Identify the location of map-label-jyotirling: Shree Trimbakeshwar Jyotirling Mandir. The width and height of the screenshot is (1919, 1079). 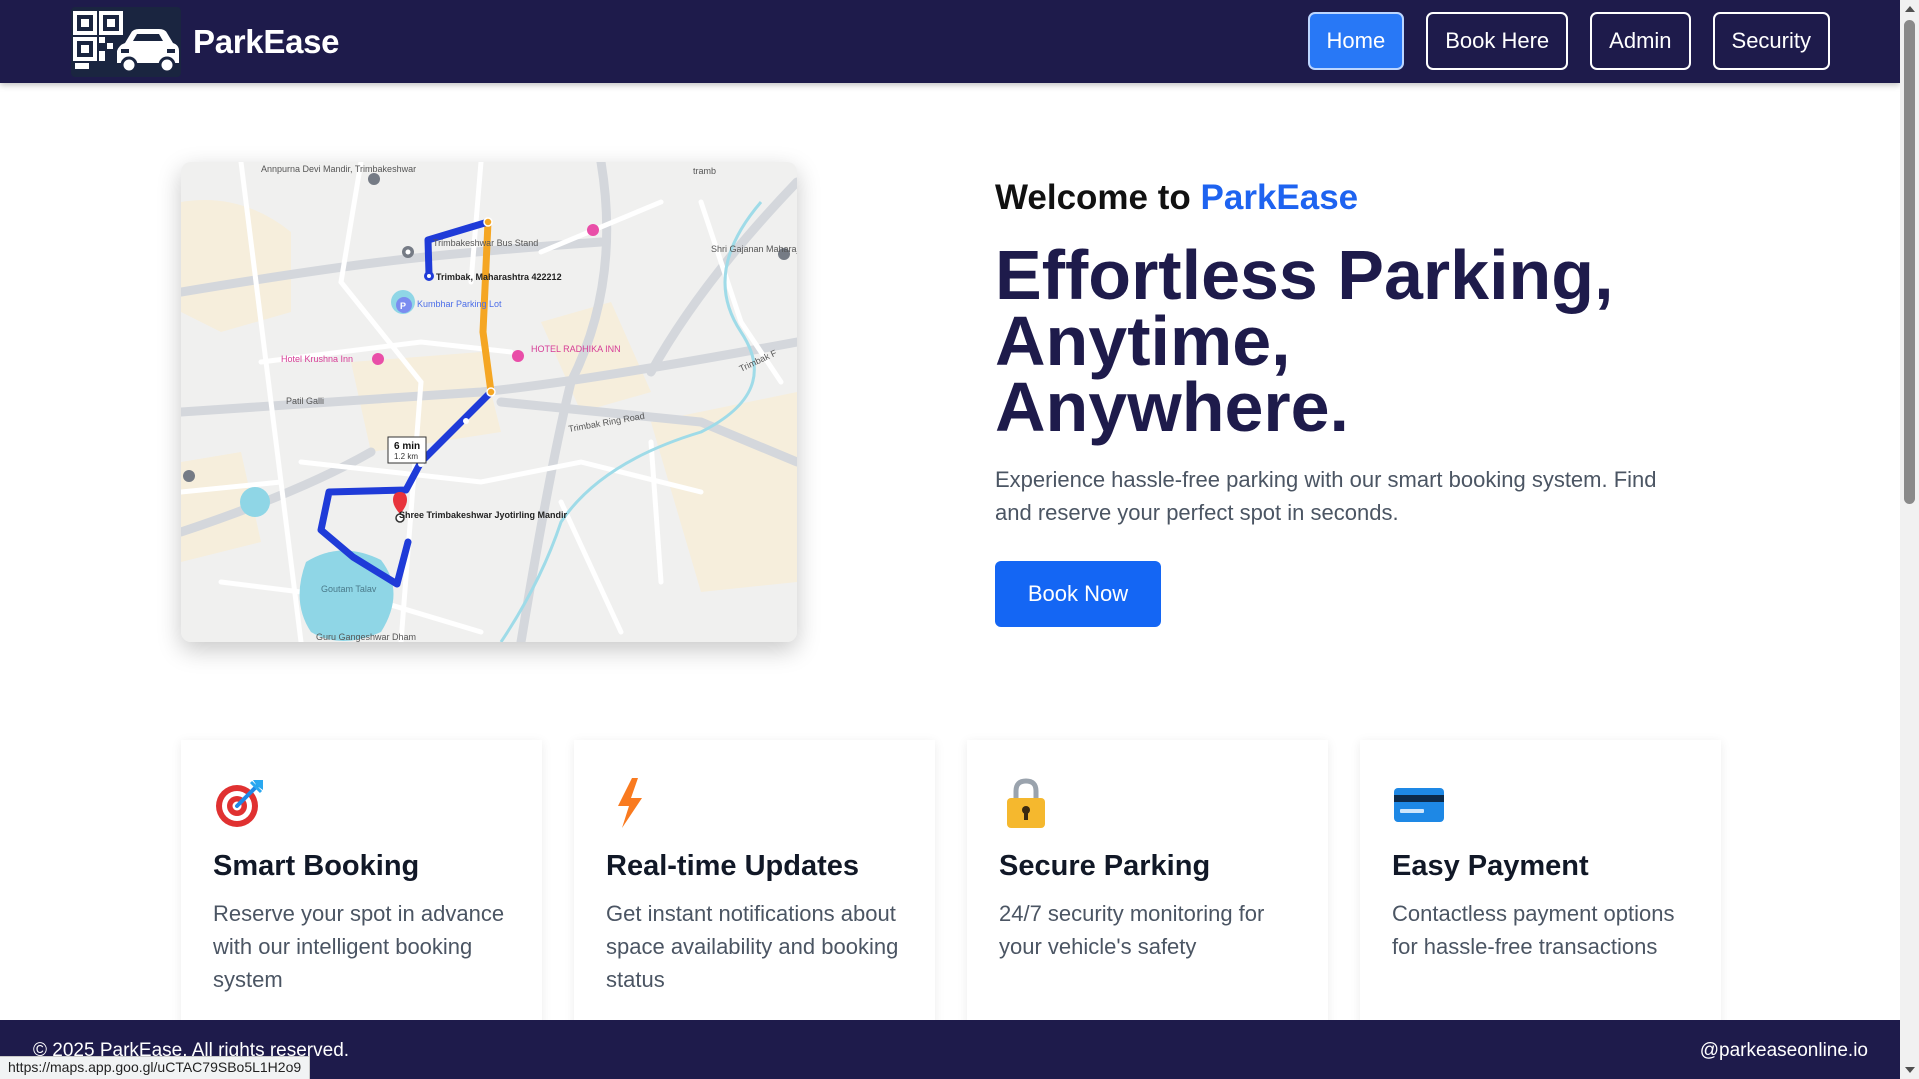
(483, 515).